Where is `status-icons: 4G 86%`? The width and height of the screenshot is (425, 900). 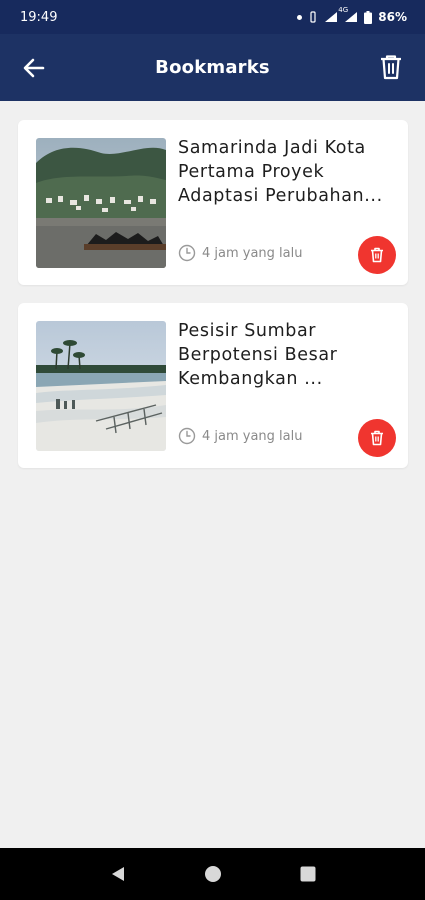
status-icons: 4G 86% is located at coordinates (352, 15).